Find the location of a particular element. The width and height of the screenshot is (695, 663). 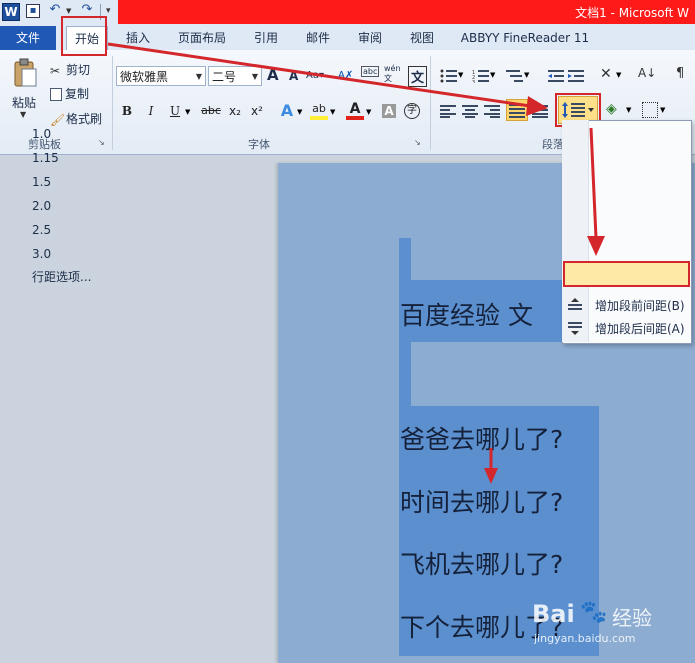

watermark-url: jingyan.baidu.com is located at coordinates (585, 638).